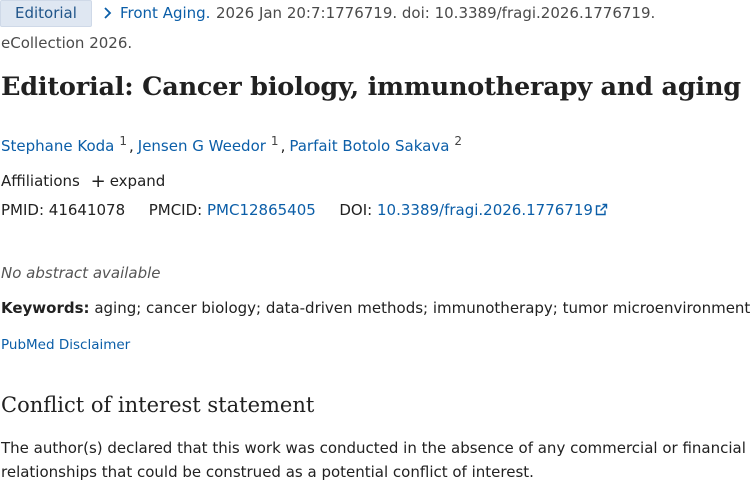 Image resolution: width=750 pixels, height=500 pixels. I want to click on doi-link: 10.3389/fragi.2026.1776719, so click(492, 210).